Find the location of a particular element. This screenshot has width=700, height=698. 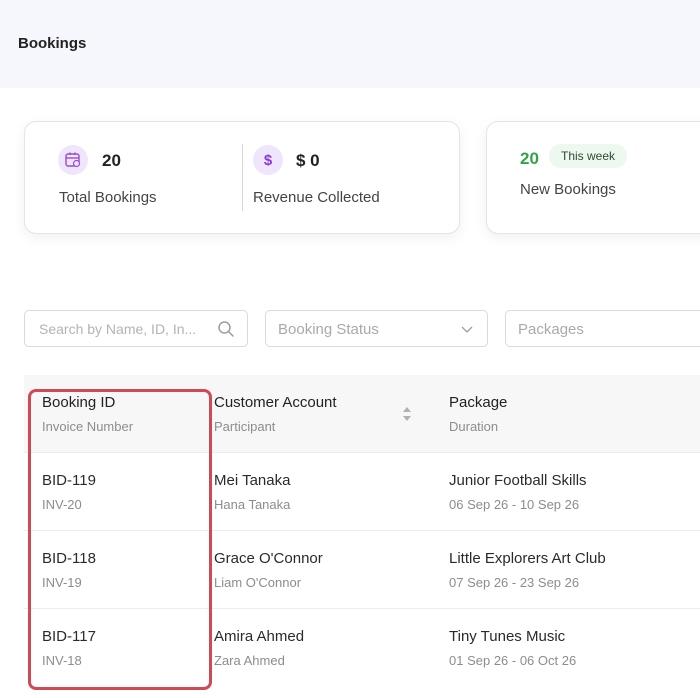

dollar-icon: $ is located at coordinates (268, 160).